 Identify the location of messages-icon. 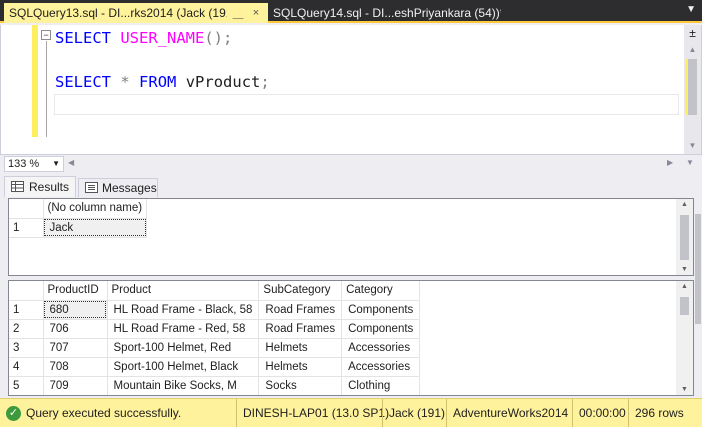
(91, 188).